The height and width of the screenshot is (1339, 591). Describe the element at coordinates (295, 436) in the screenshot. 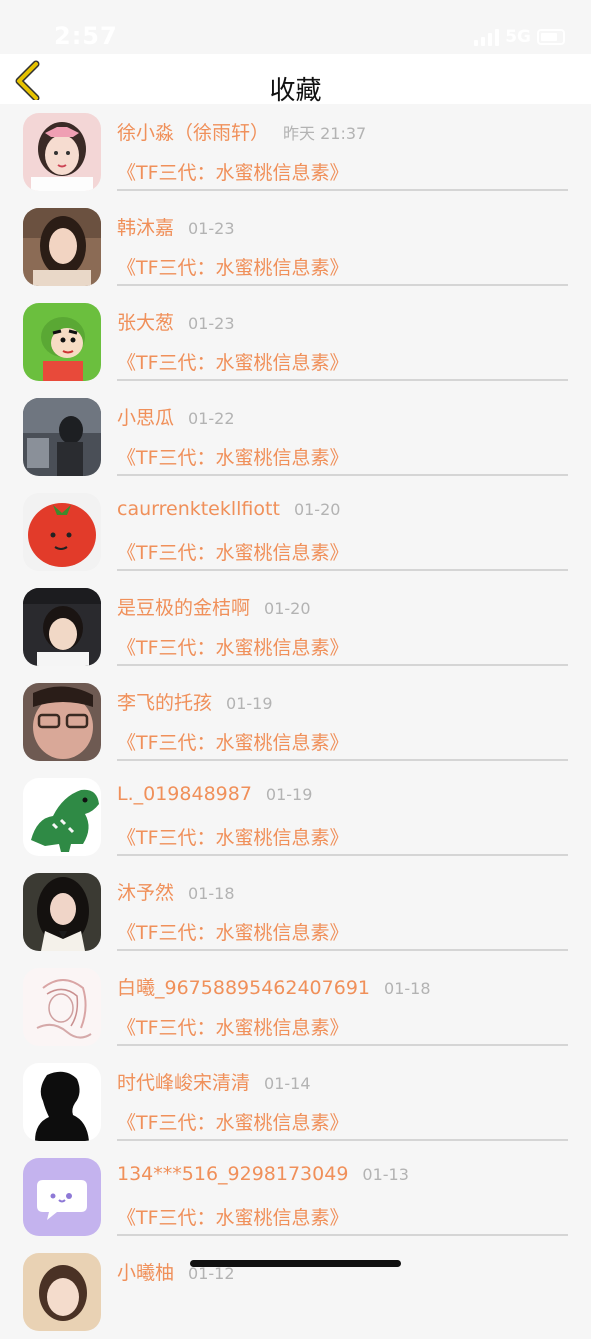

I see `list-item: 小思瓜 01-22 《TF三代：水蜜桃信息素》` at that location.